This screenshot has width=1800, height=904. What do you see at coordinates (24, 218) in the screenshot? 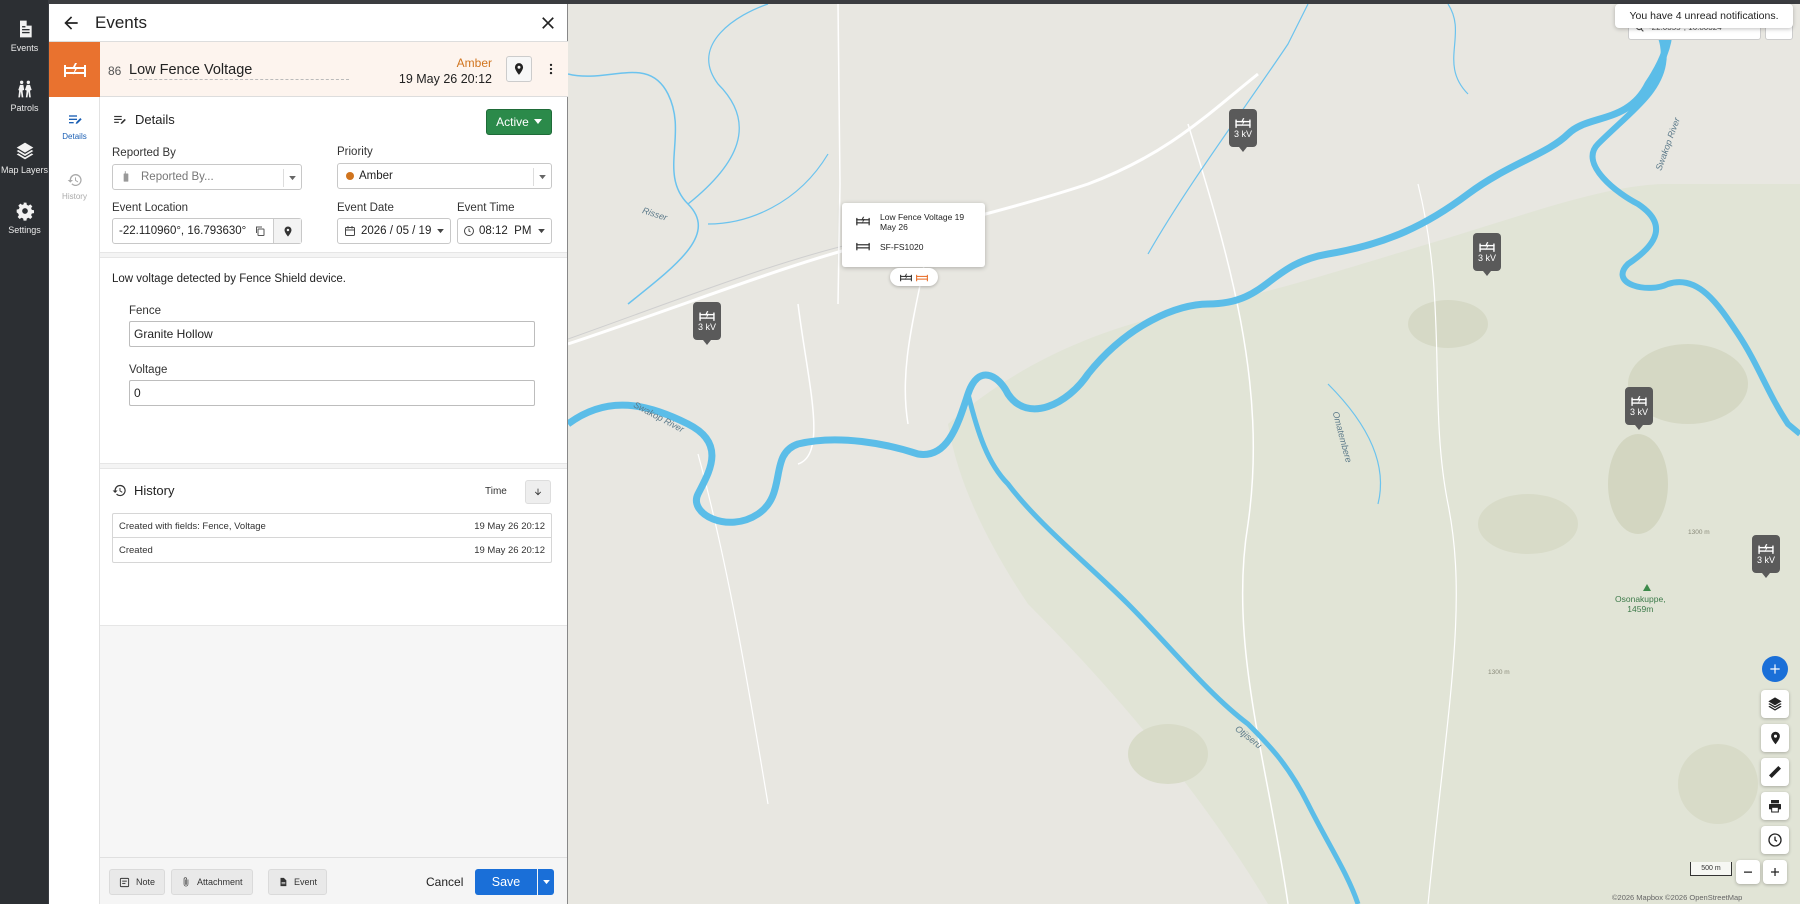
I see `nav-item-settings: Settings` at bounding box center [24, 218].